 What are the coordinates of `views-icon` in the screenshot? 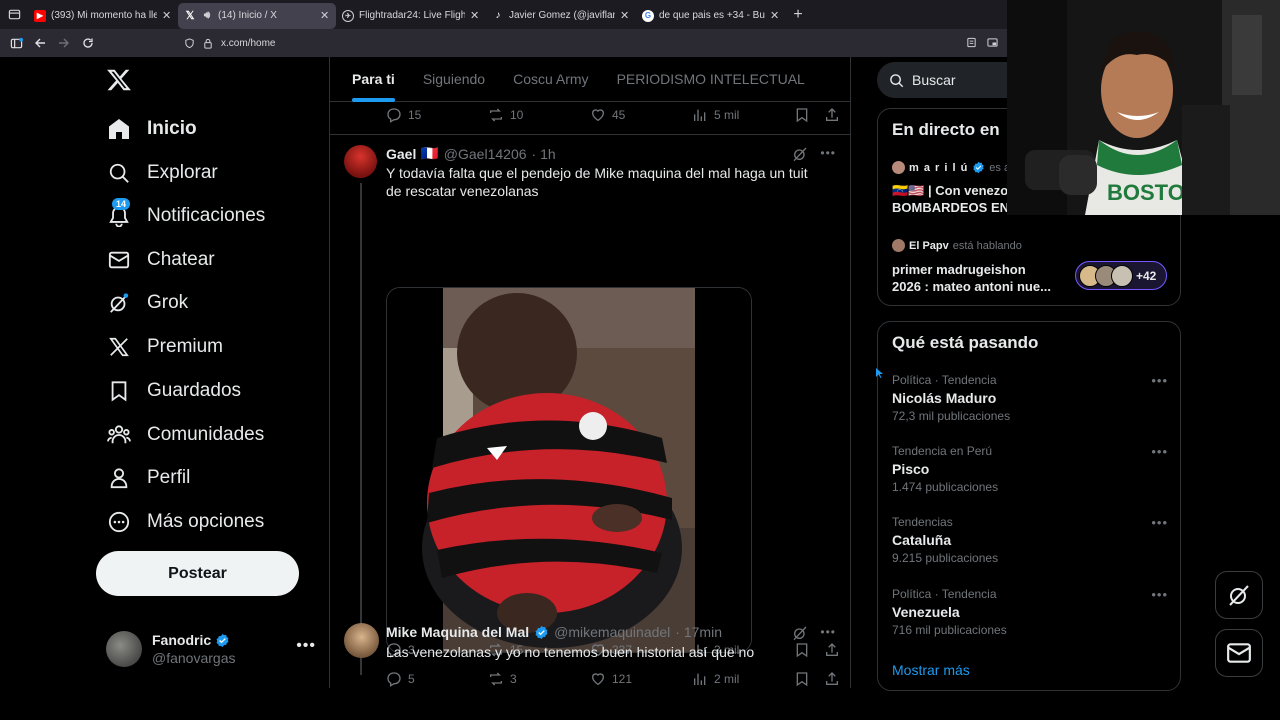 It's located at (700, 679).